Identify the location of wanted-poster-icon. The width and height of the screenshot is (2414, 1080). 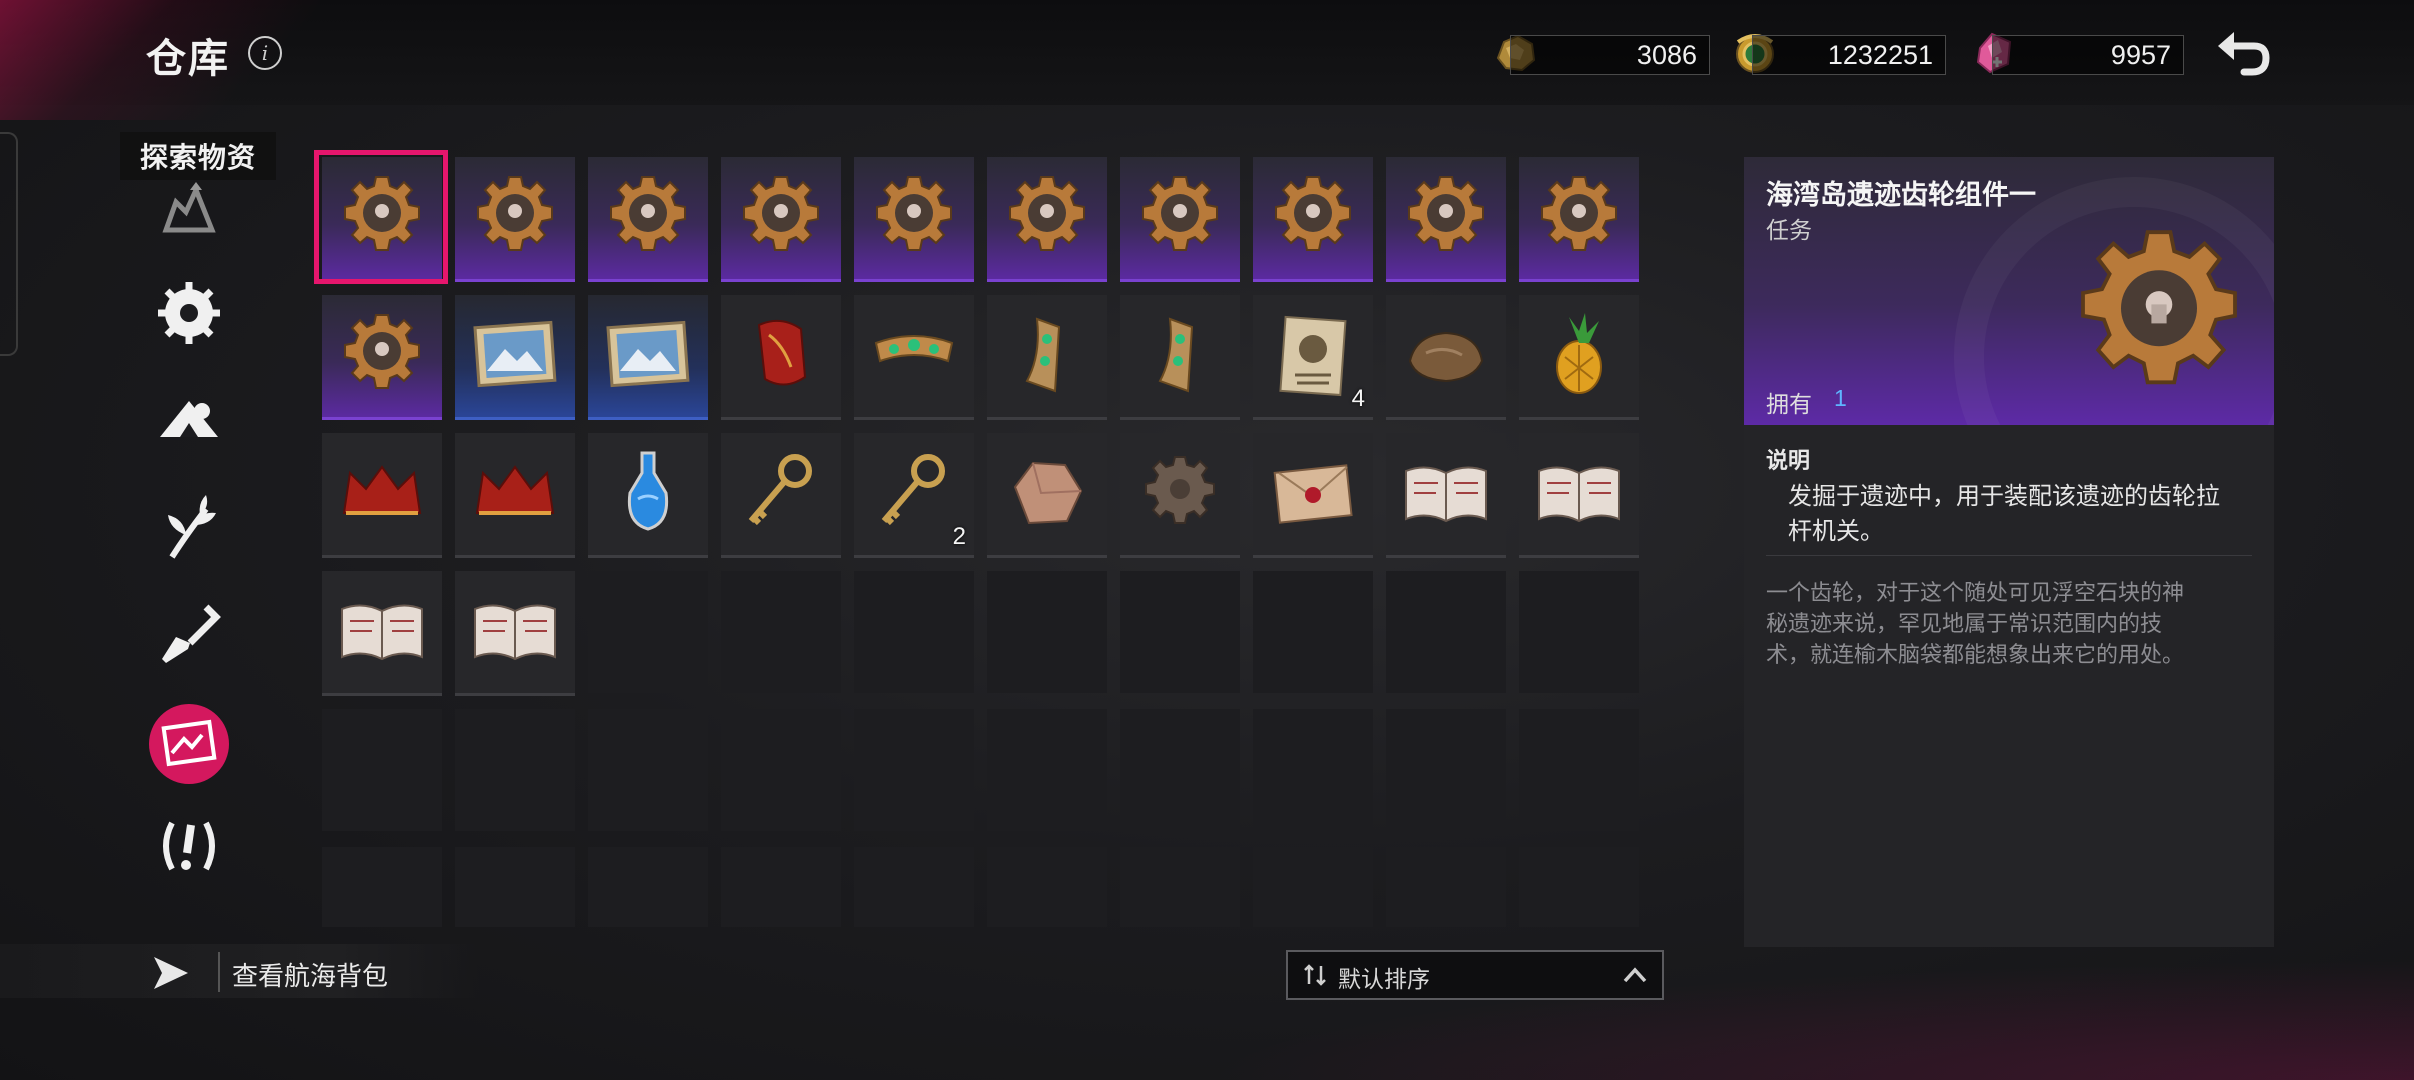
(1313, 356).